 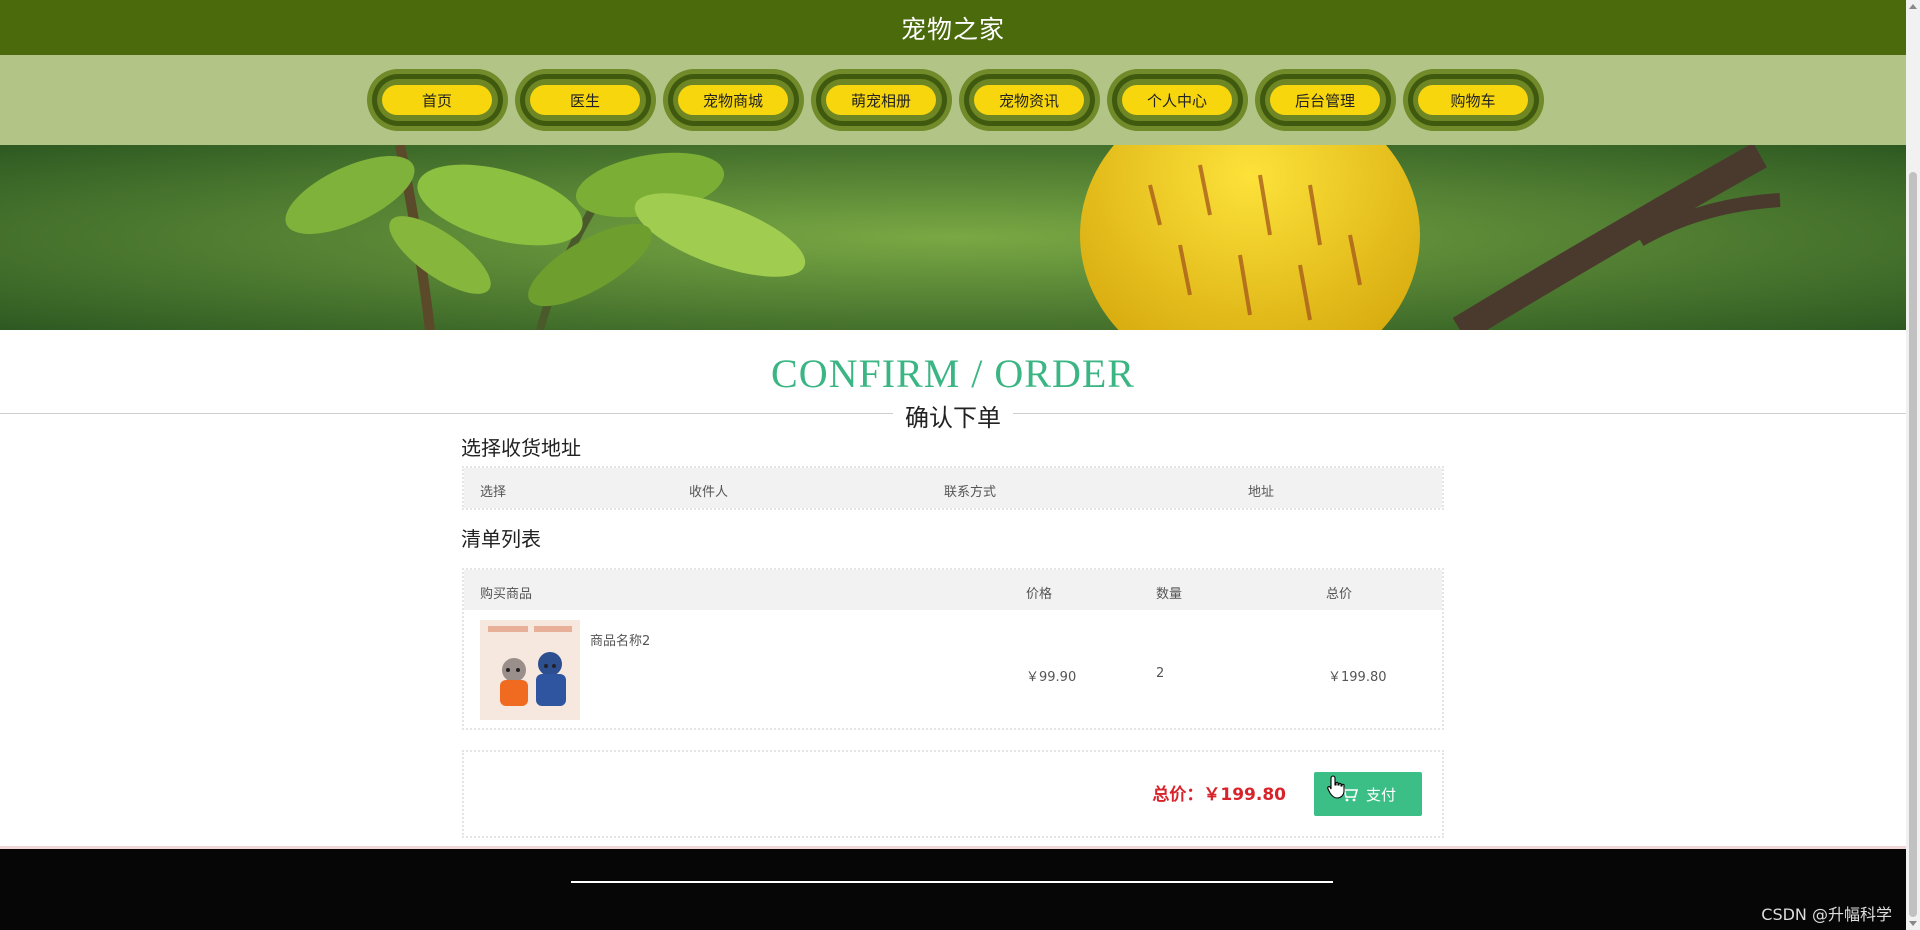 I want to click on top-header: 宠物之家, so click(x=953, y=27).